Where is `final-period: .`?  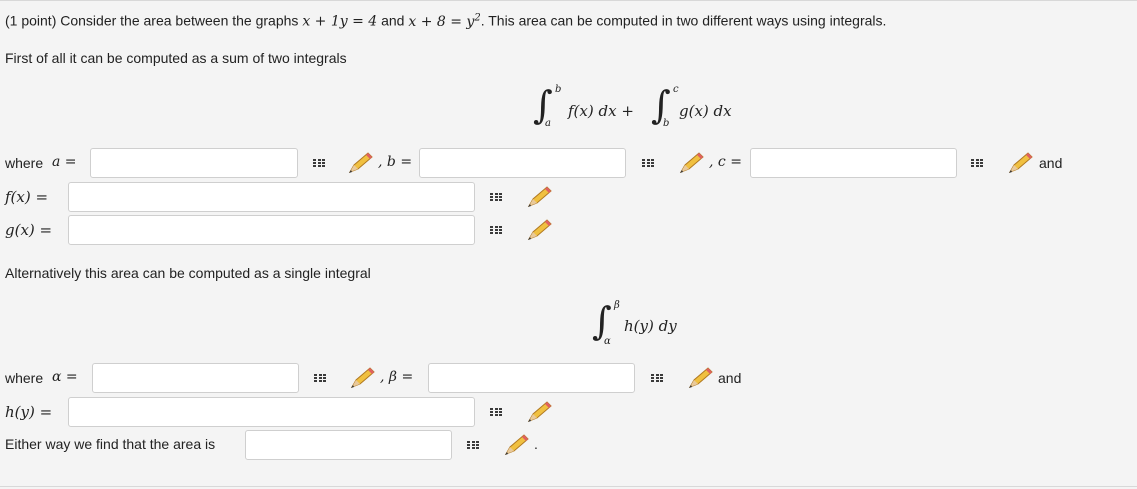 final-period: . is located at coordinates (536, 444).